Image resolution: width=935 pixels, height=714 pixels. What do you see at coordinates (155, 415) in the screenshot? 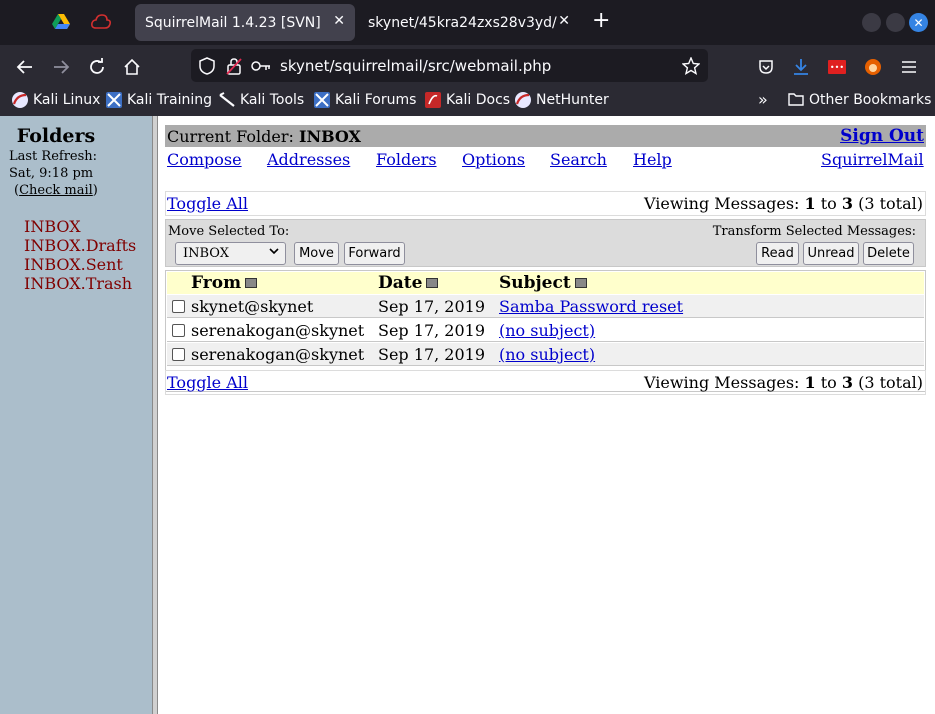
I see `frame-divider` at bounding box center [155, 415].